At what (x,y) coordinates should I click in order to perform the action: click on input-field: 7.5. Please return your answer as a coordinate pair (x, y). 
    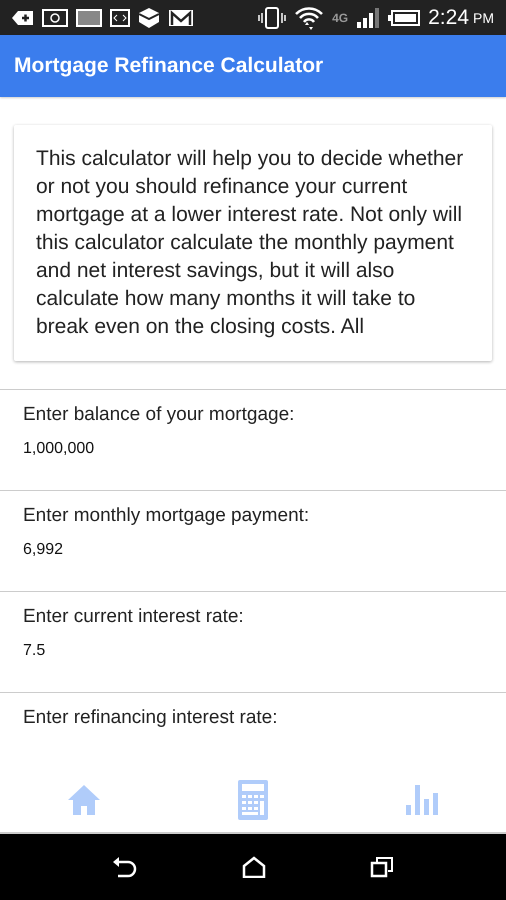
    Looking at the image, I should click on (253, 651).